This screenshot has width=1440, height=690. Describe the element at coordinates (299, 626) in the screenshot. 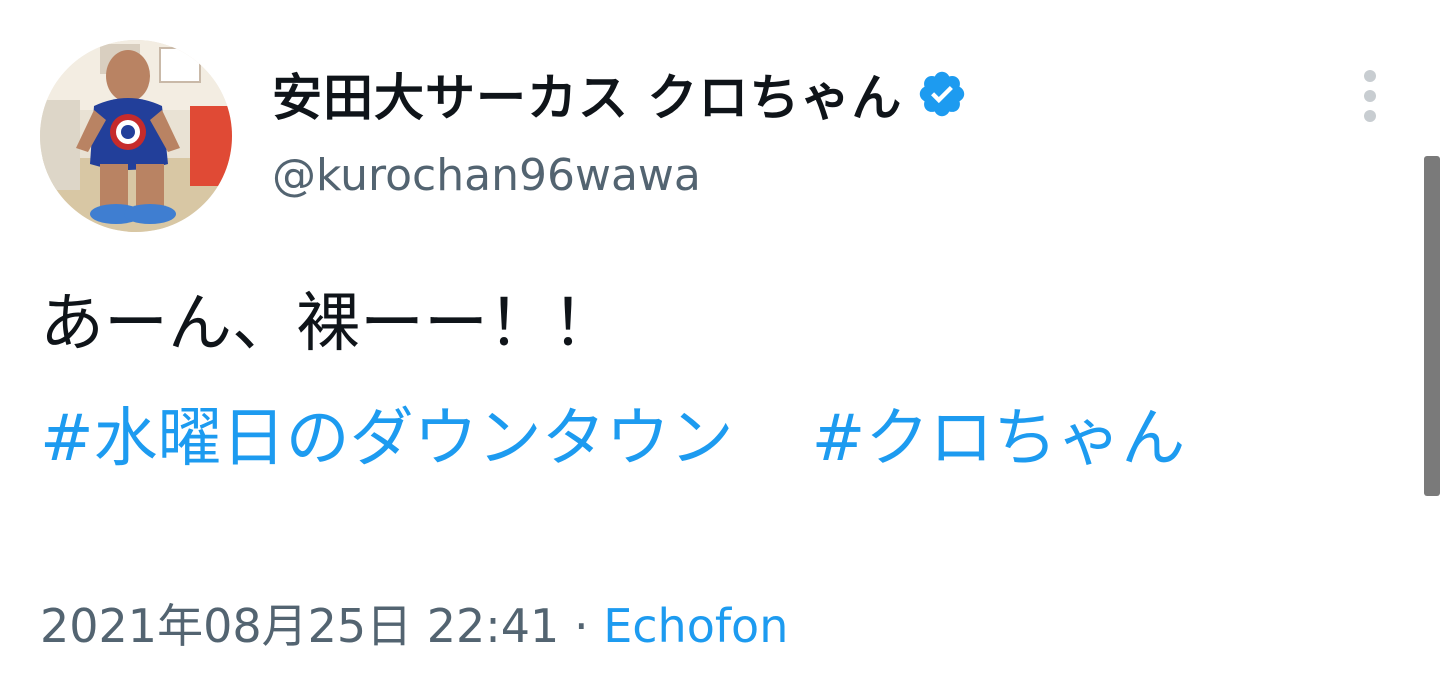

I see `timestamp: 2021年08月25日 22:41` at that location.